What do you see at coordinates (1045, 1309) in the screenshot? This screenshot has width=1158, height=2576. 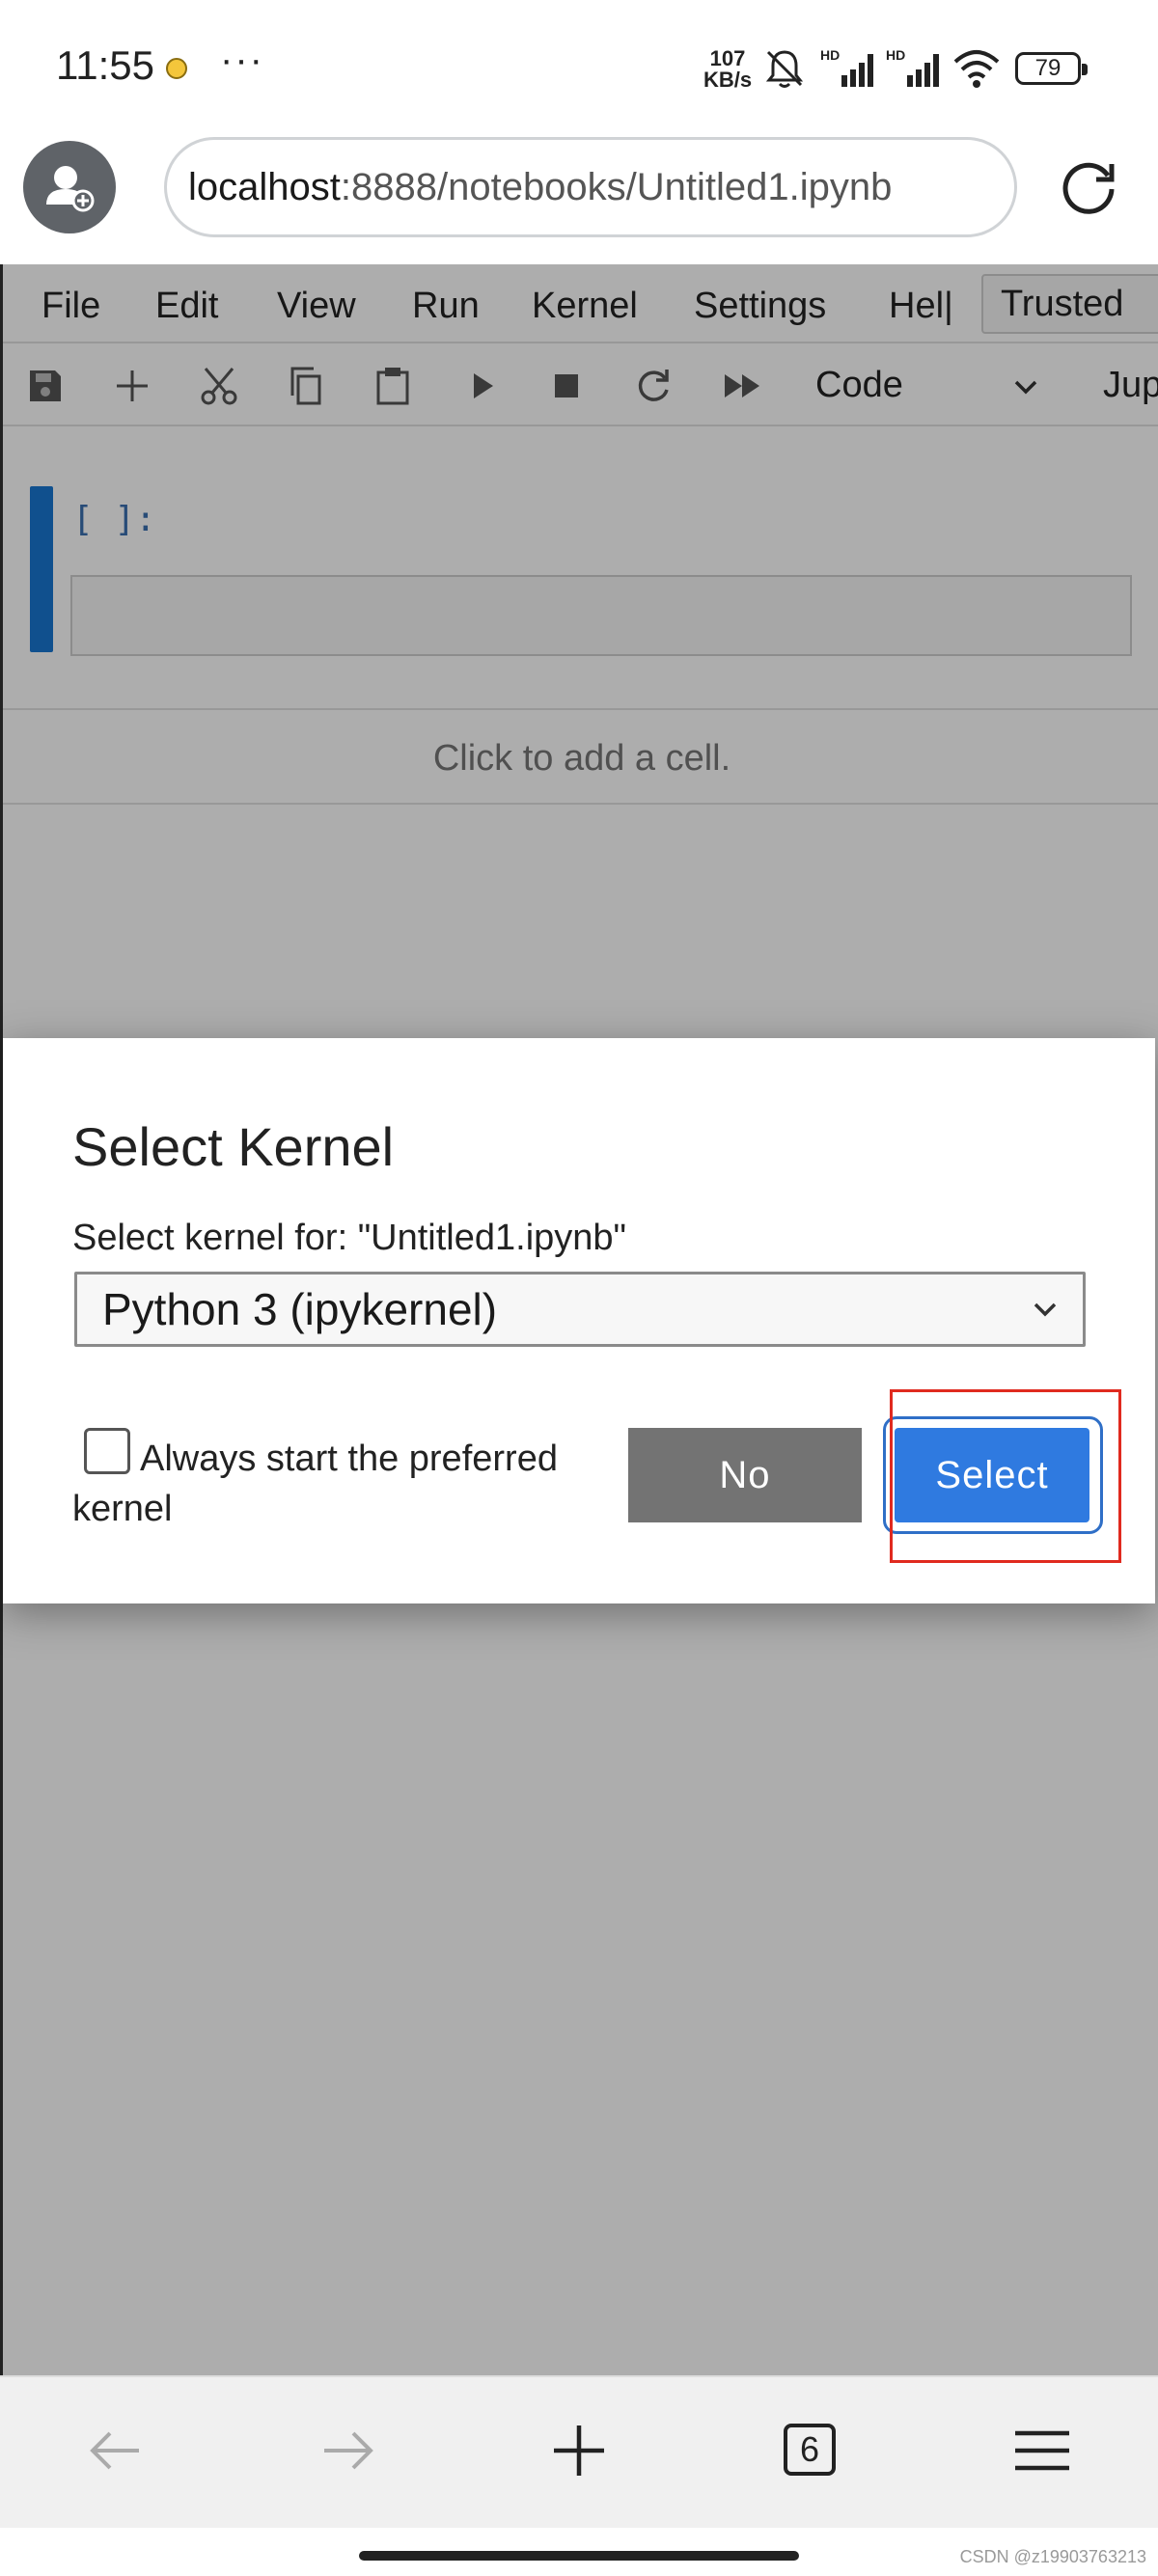 I see `chevron-down-icon` at bounding box center [1045, 1309].